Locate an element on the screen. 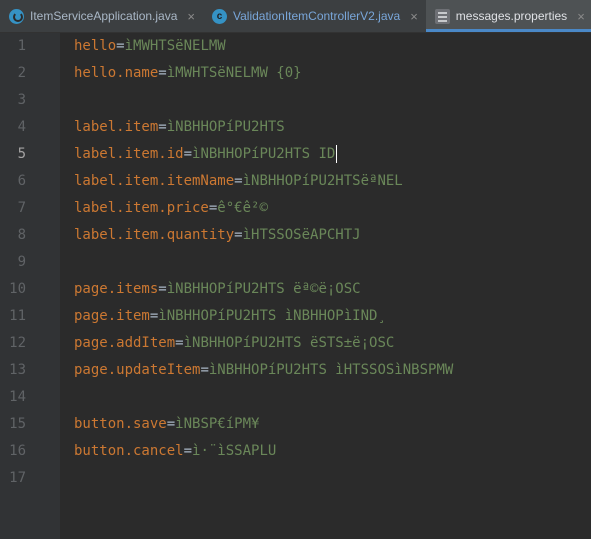  property-key: page.item is located at coordinates (112, 316).